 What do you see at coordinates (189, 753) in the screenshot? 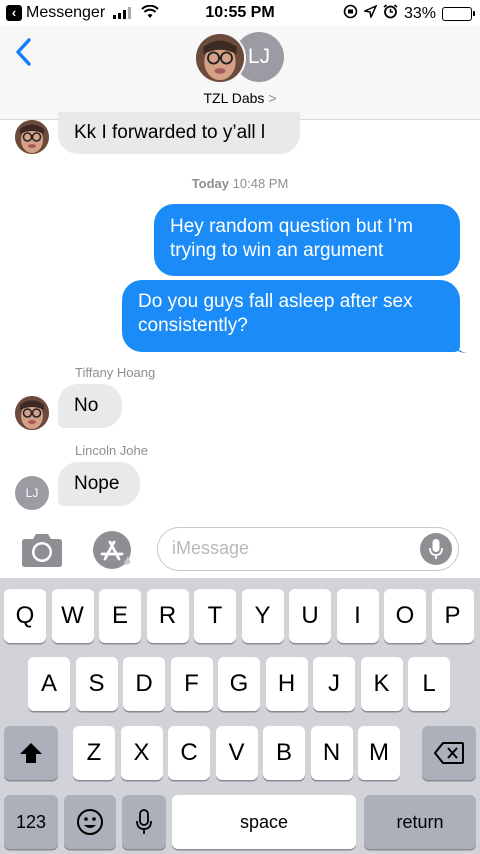
I see `key-c: C` at bounding box center [189, 753].